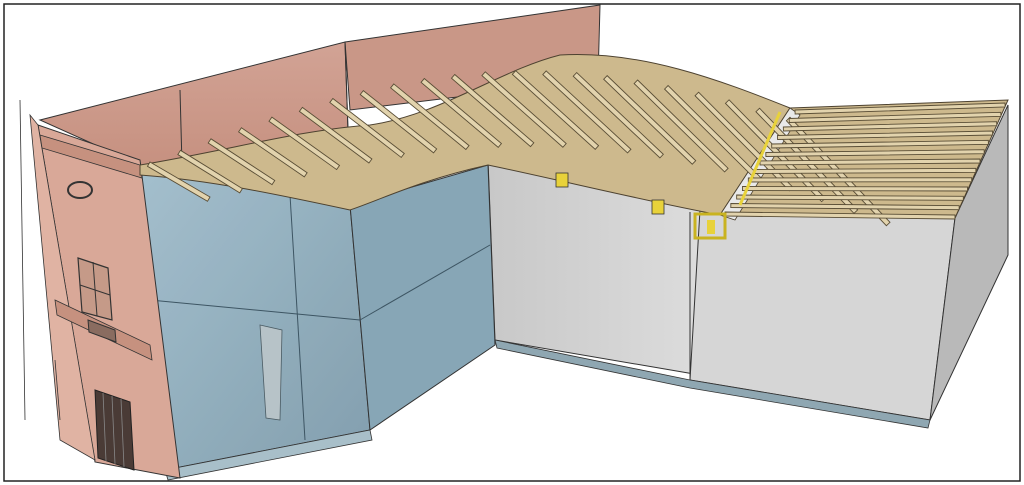  What do you see at coordinates (114, 430) in the screenshot?
I see `door-grille-icon` at bounding box center [114, 430].